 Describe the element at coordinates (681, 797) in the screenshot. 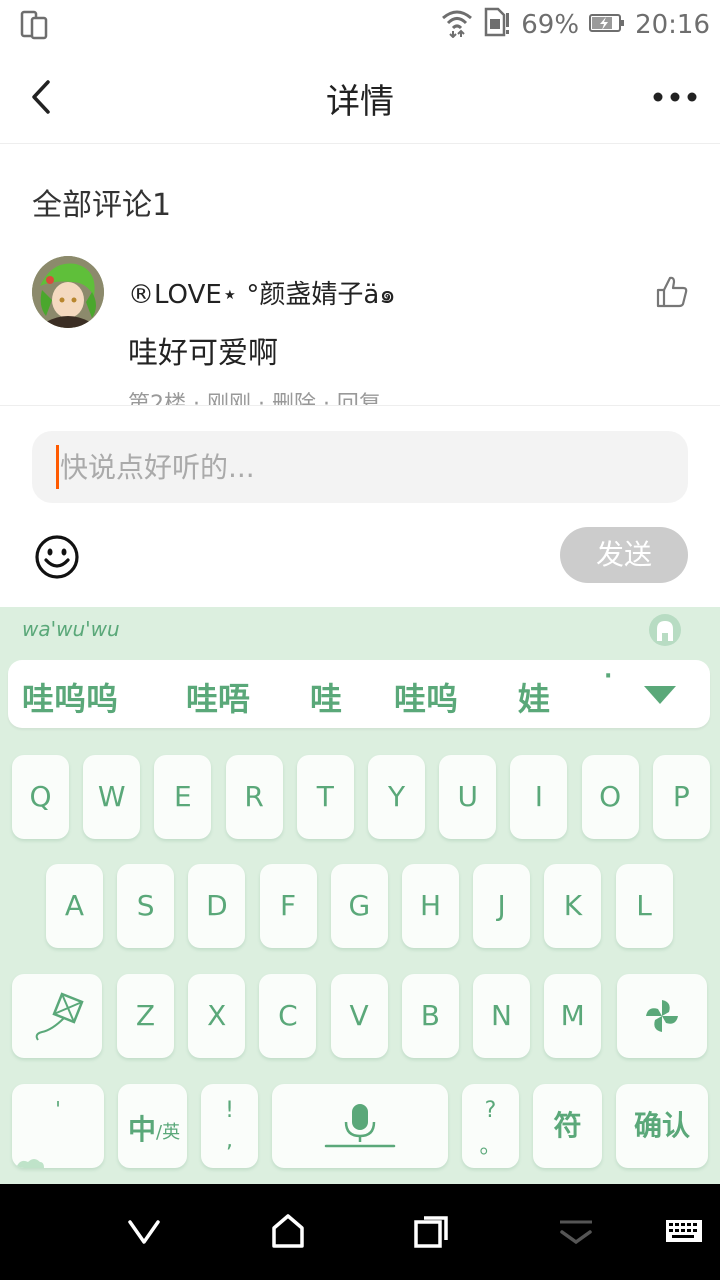

I see `key-p: P` at that location.